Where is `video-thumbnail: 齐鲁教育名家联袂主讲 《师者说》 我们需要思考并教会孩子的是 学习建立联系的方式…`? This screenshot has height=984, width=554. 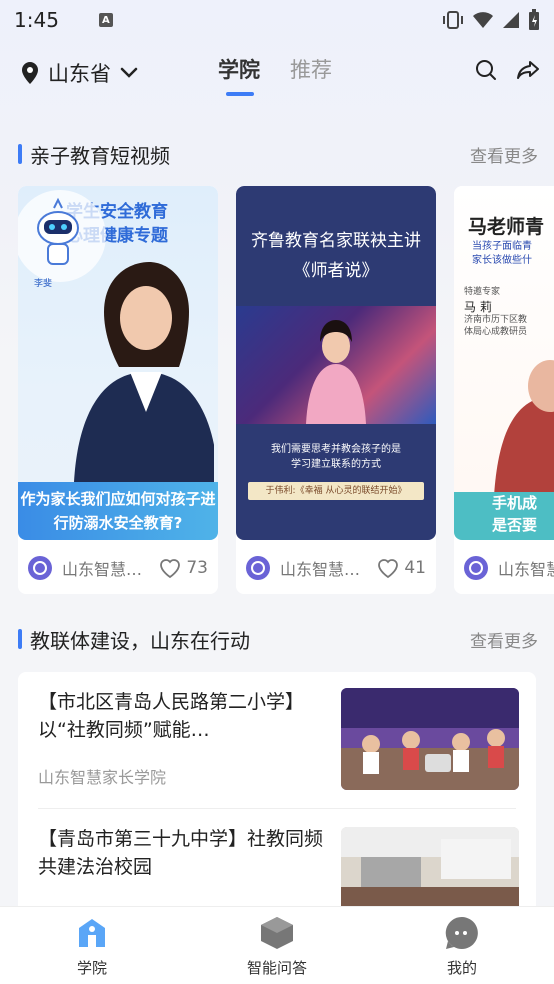 video-thumbnail: 齐鲁教育名家联袂主讲 《师者说》 我们需要思考并教会孩子的是 学习建立联系的方式… is located at coordinates (336, 363).